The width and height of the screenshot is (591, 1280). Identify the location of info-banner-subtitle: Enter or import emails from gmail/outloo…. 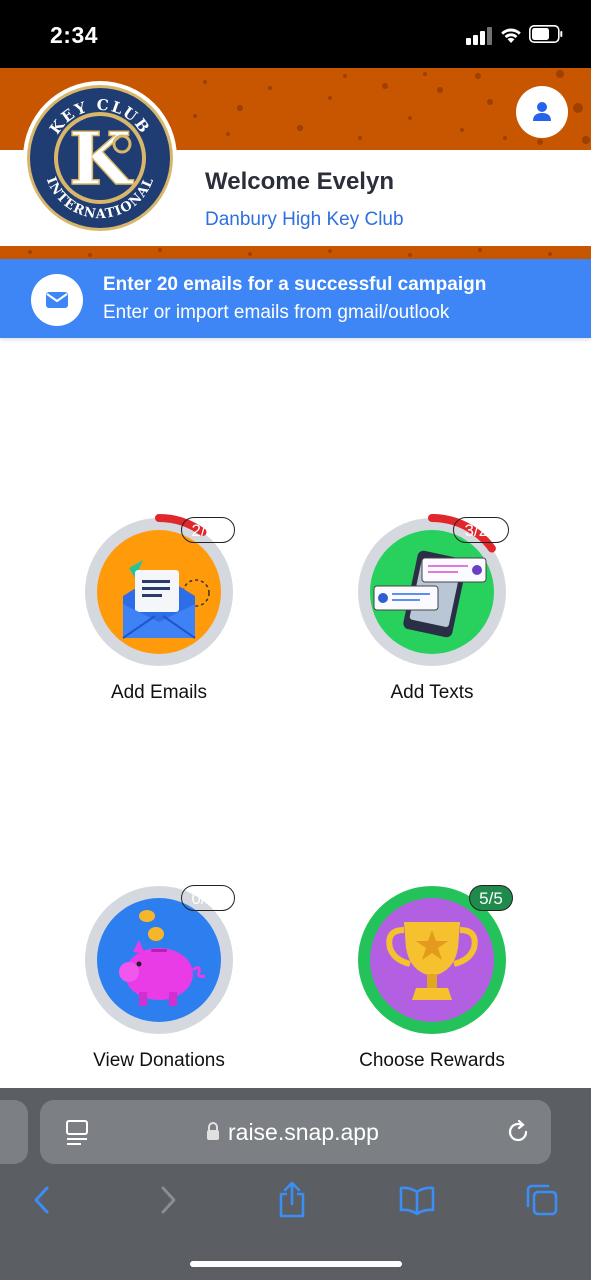
(276, 312).